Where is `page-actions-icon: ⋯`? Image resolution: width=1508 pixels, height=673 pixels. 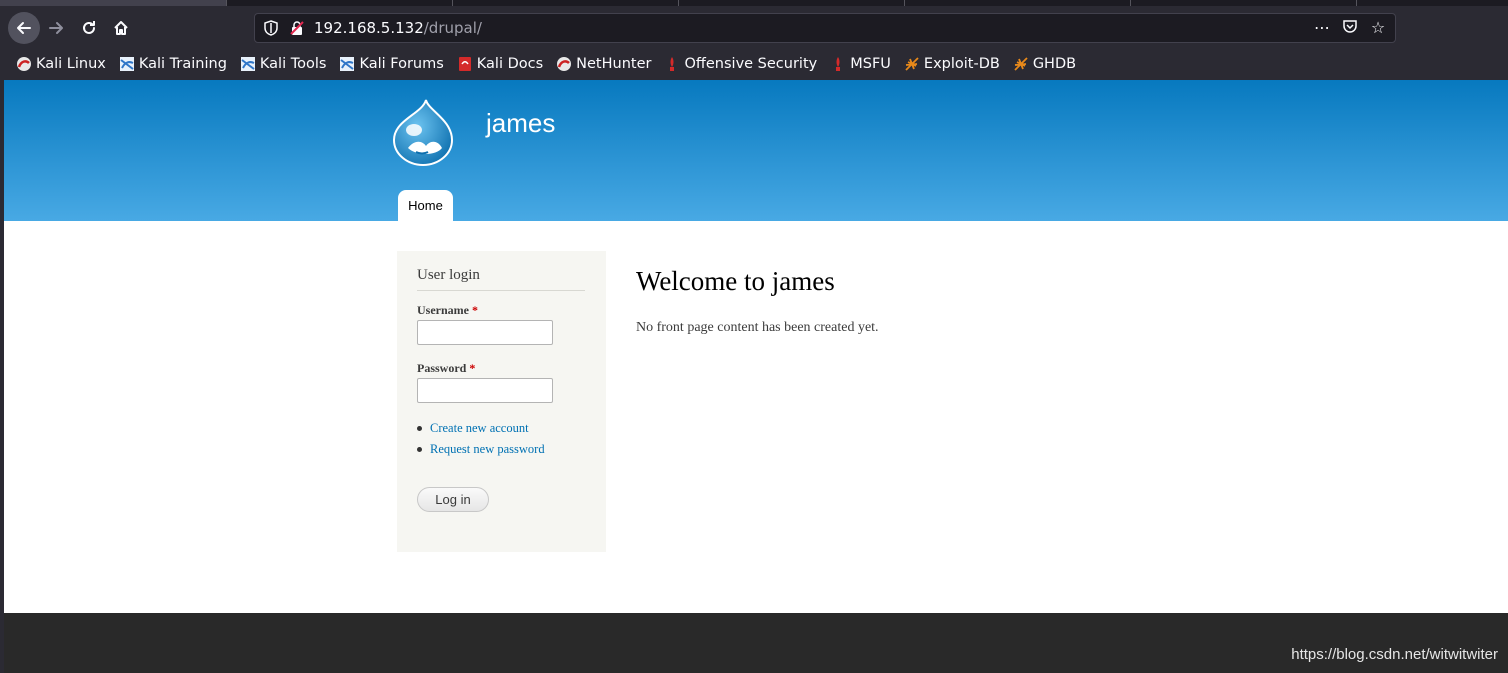 page-actions-icon: ⋯ is located at coordinates (1322, 28).